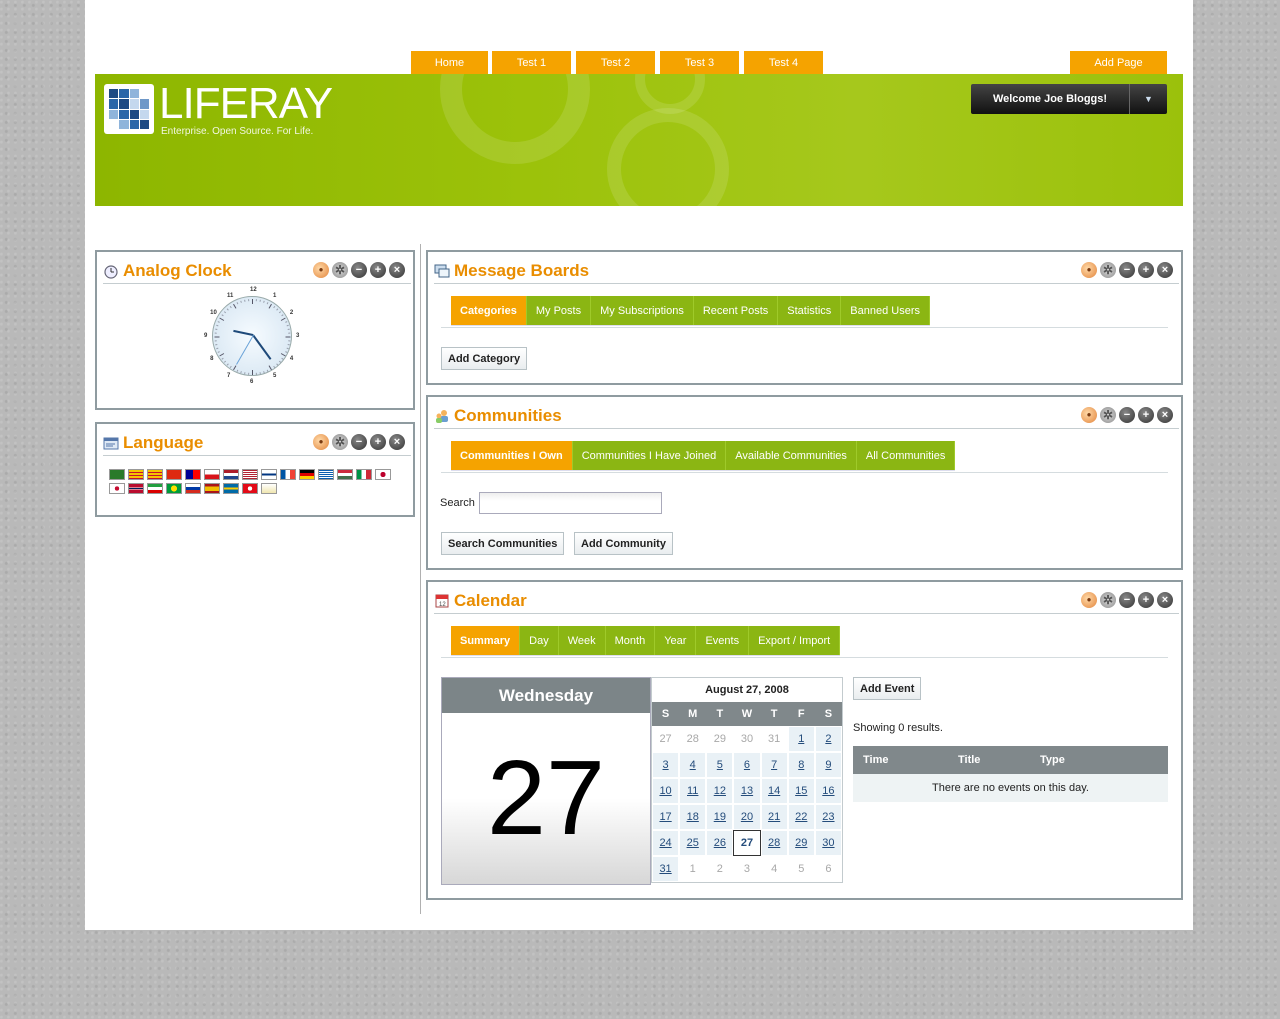 The width and height of the screenshot is (1280, 1019). What do you see at coordinates (449, 62) in the screenshot?
I see `nav-tab-home: Home` at bounding box center [449, 62].